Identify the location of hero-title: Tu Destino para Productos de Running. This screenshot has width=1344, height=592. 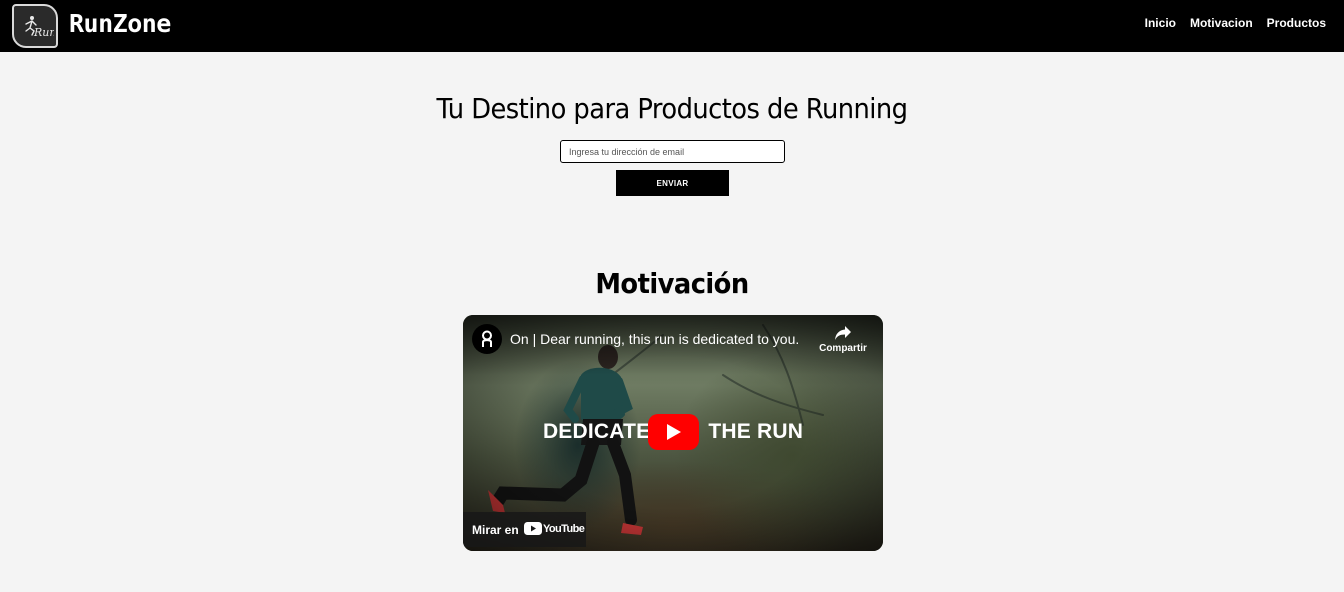
(672, 108).